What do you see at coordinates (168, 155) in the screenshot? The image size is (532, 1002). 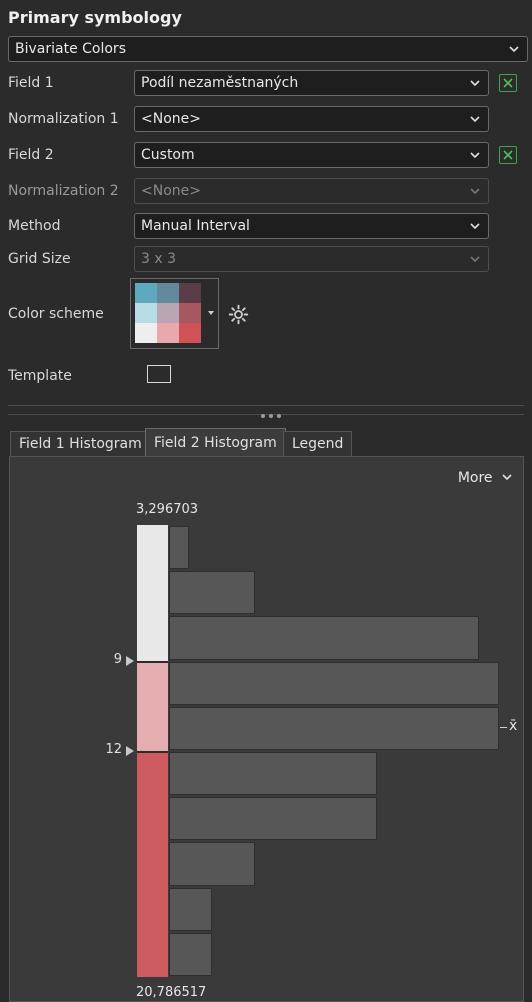 I see `field2-value: Custom` at bounding box center [168, 155].